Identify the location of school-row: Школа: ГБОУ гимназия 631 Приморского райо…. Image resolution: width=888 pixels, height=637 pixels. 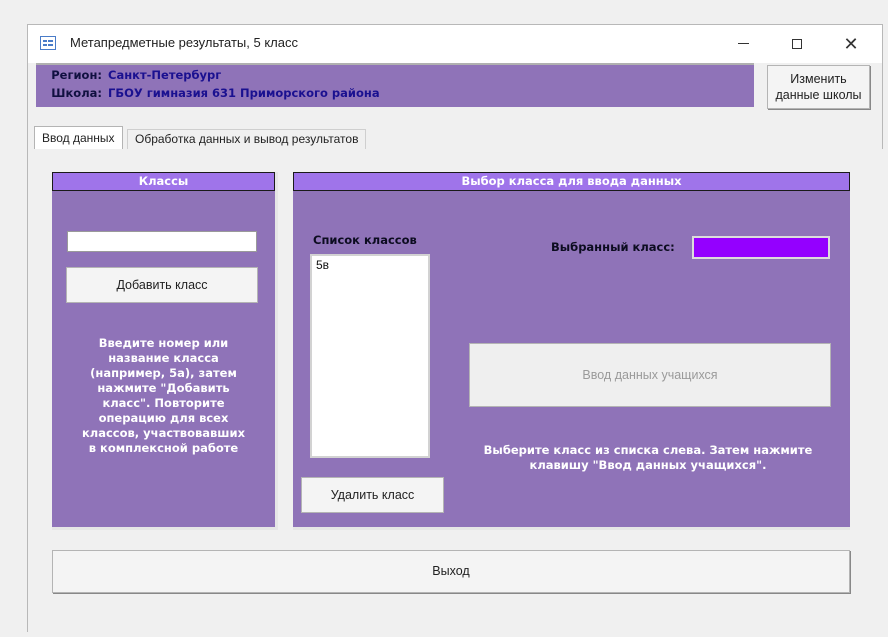
(212, 93).